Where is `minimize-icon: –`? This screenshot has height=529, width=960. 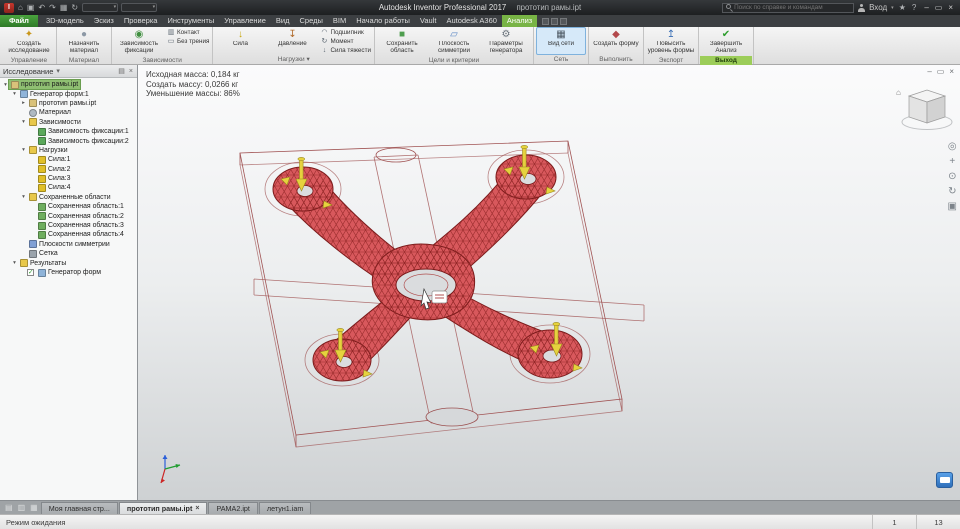
minimize-icon: – is located at coordinates (926, 7).